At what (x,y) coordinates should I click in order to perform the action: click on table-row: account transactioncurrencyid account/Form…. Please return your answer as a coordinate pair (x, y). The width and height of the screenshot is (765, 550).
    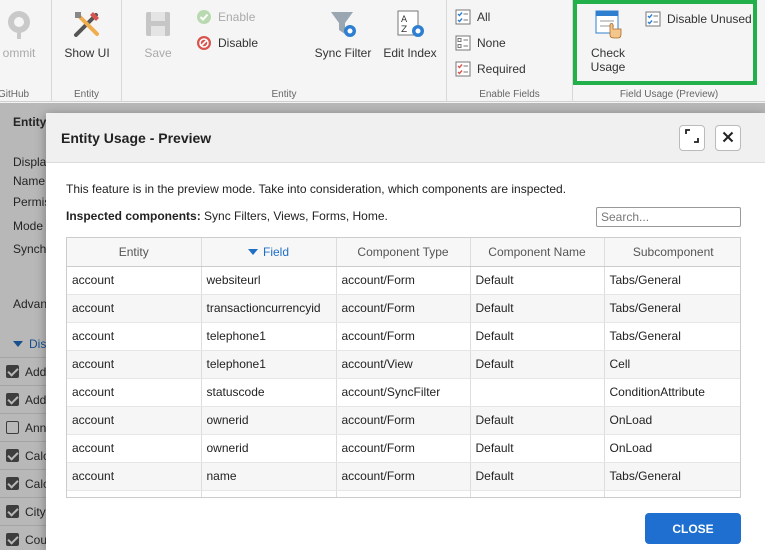
    Looking at the image, I should click on (403, 308).